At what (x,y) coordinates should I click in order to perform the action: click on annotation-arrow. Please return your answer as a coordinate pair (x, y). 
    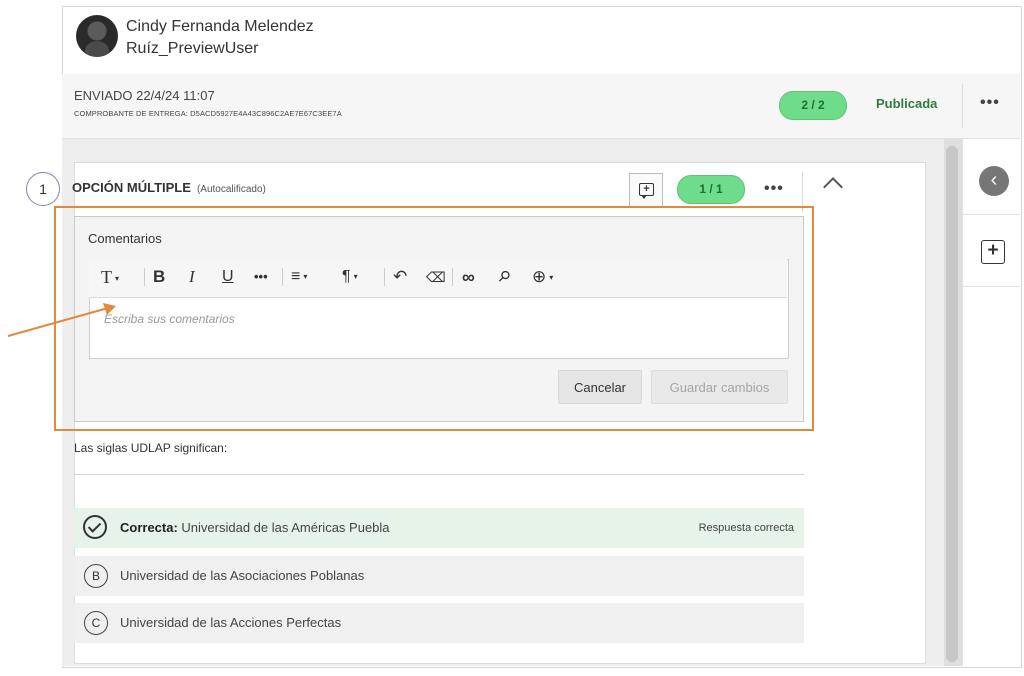
    Looking at the image, I should click on (61, 320).